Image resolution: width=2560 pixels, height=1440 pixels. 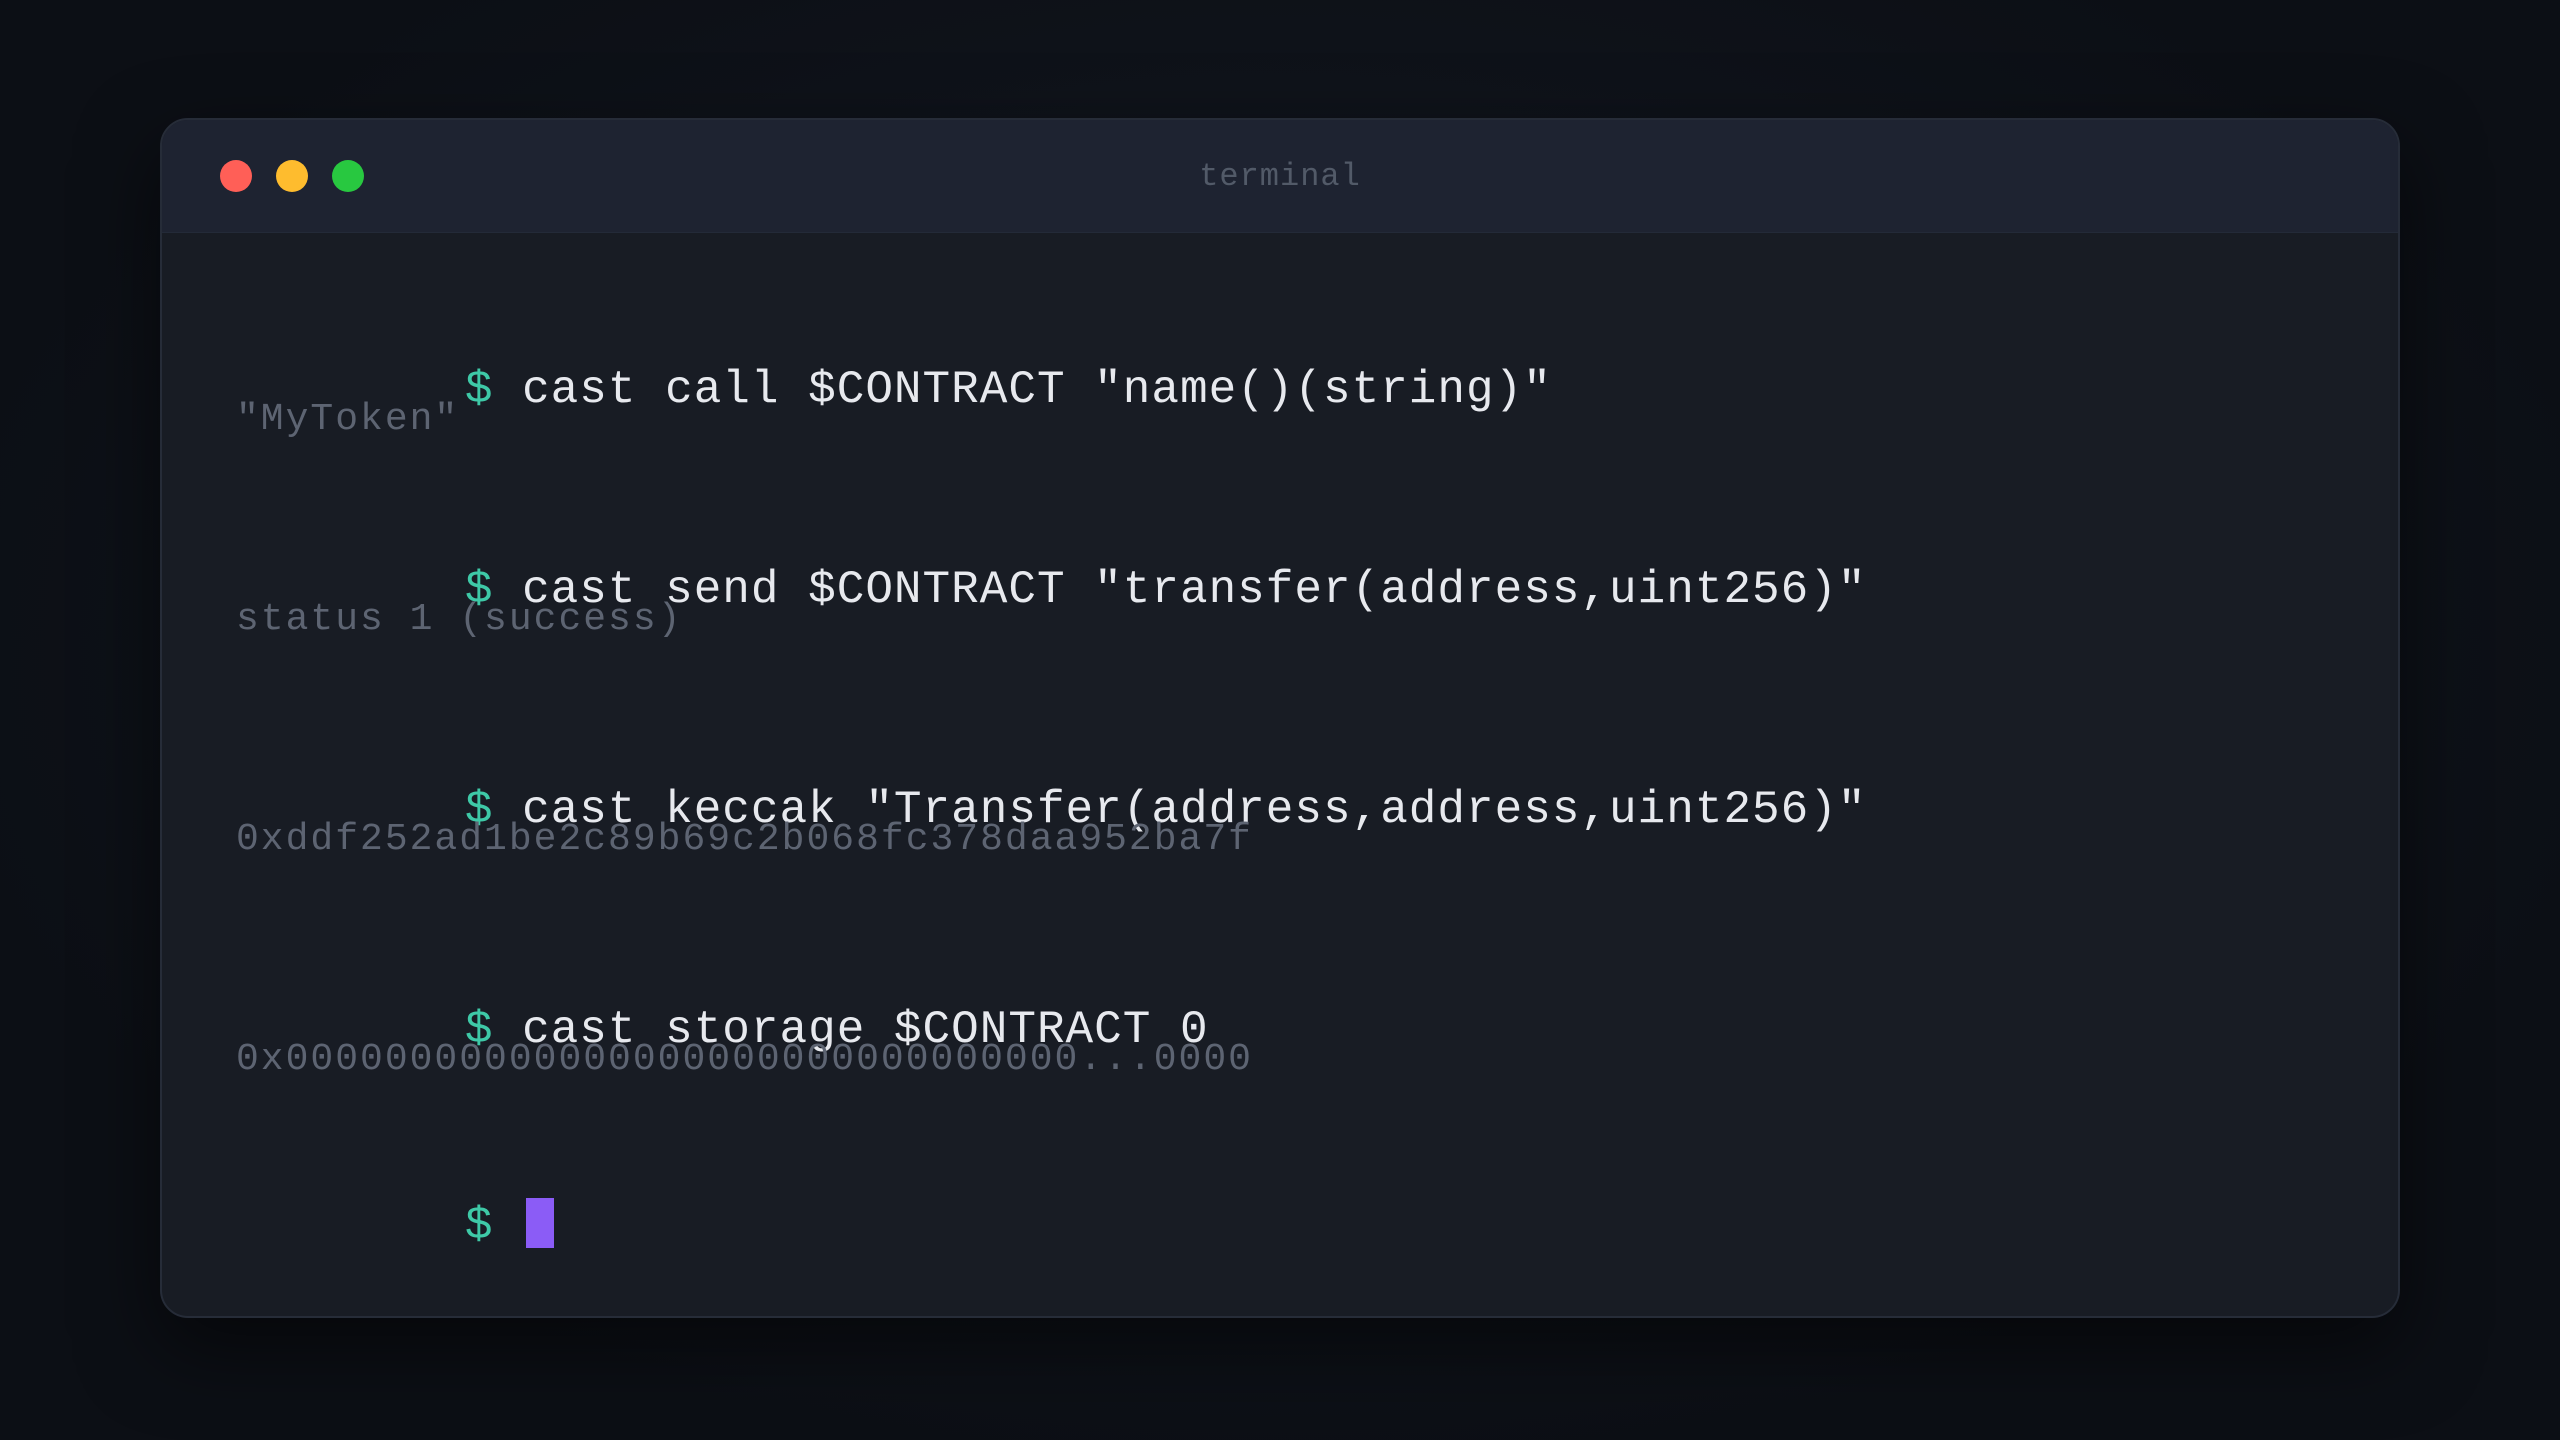 I want to click on command-line: $ cast storage $CONTRACT 0, so click(x=722, y=1030).